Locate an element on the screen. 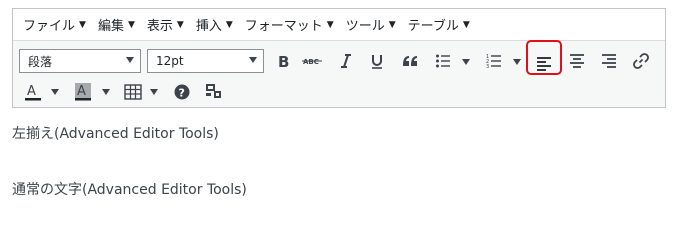 Image resolution: width=683 pixels, height=240 pixels. align-center-icon is located at coordinates (577, 61).